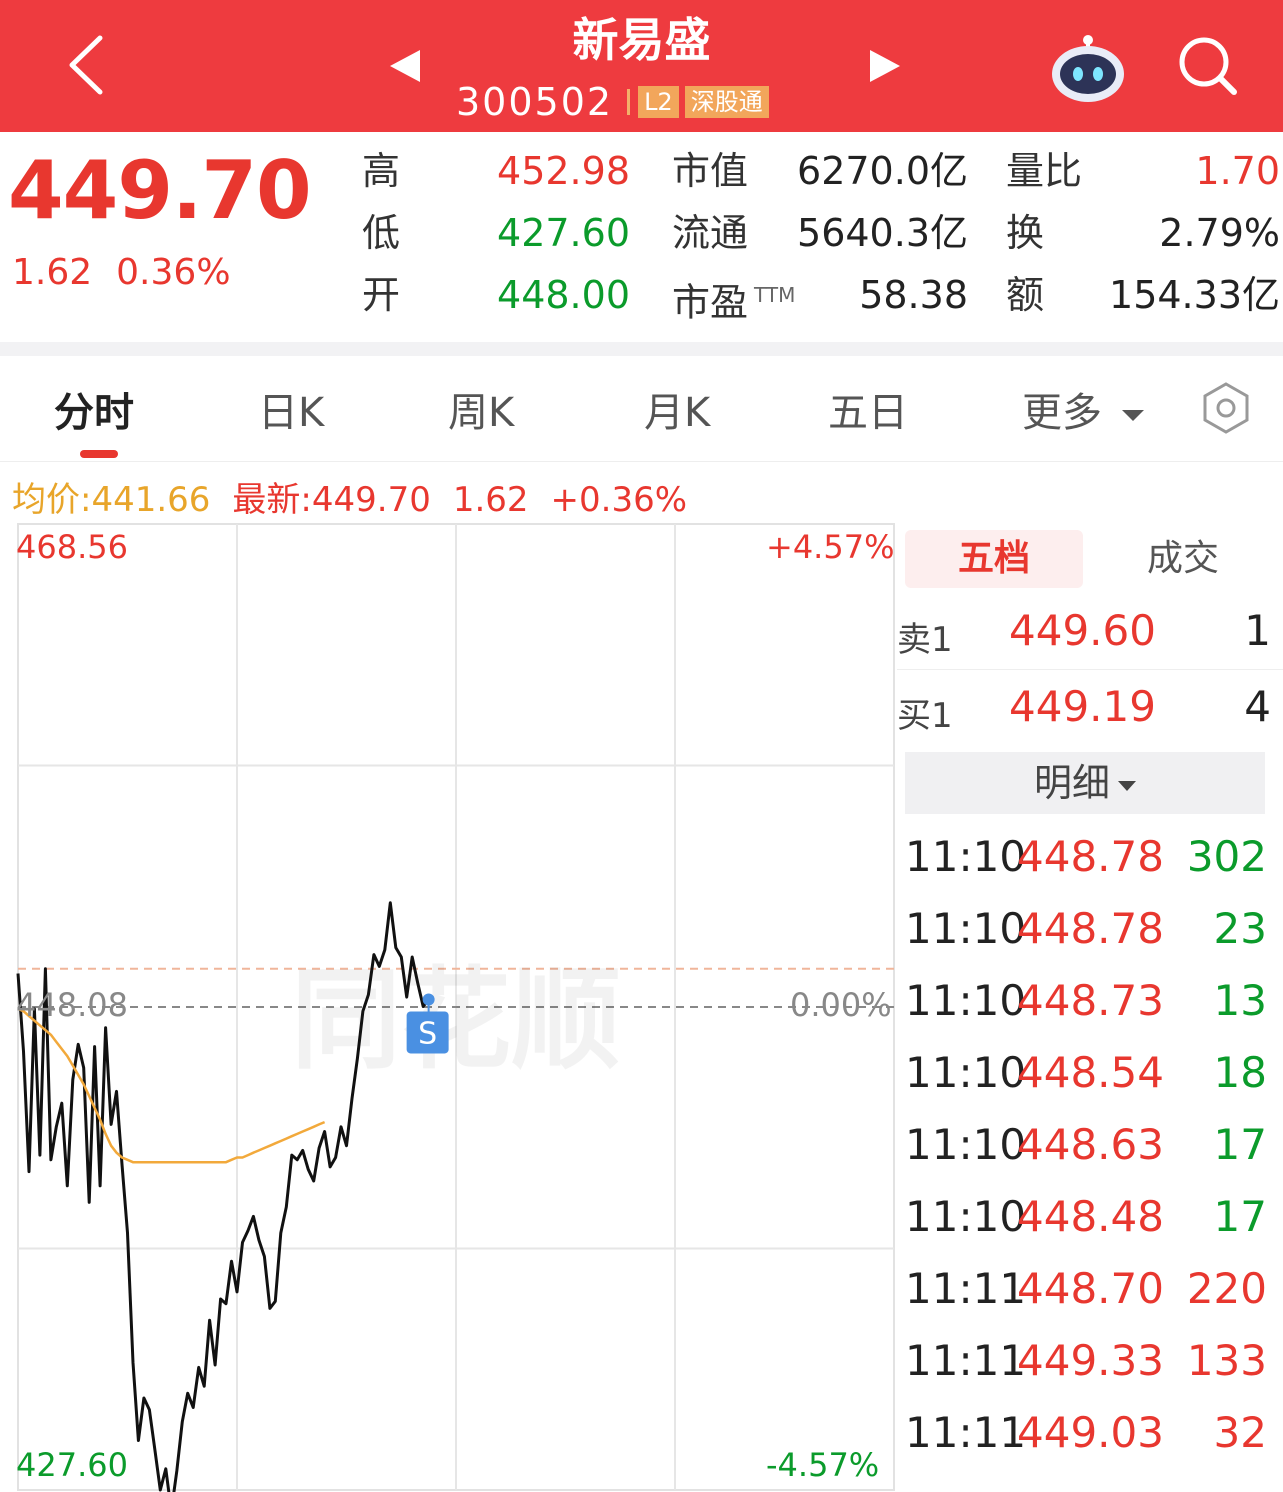 The image size is (1283, 1492). What do you see at coordinates (381, 295) in the screenshot?
I see `open-label: 开` at bounding box center [381, 295].